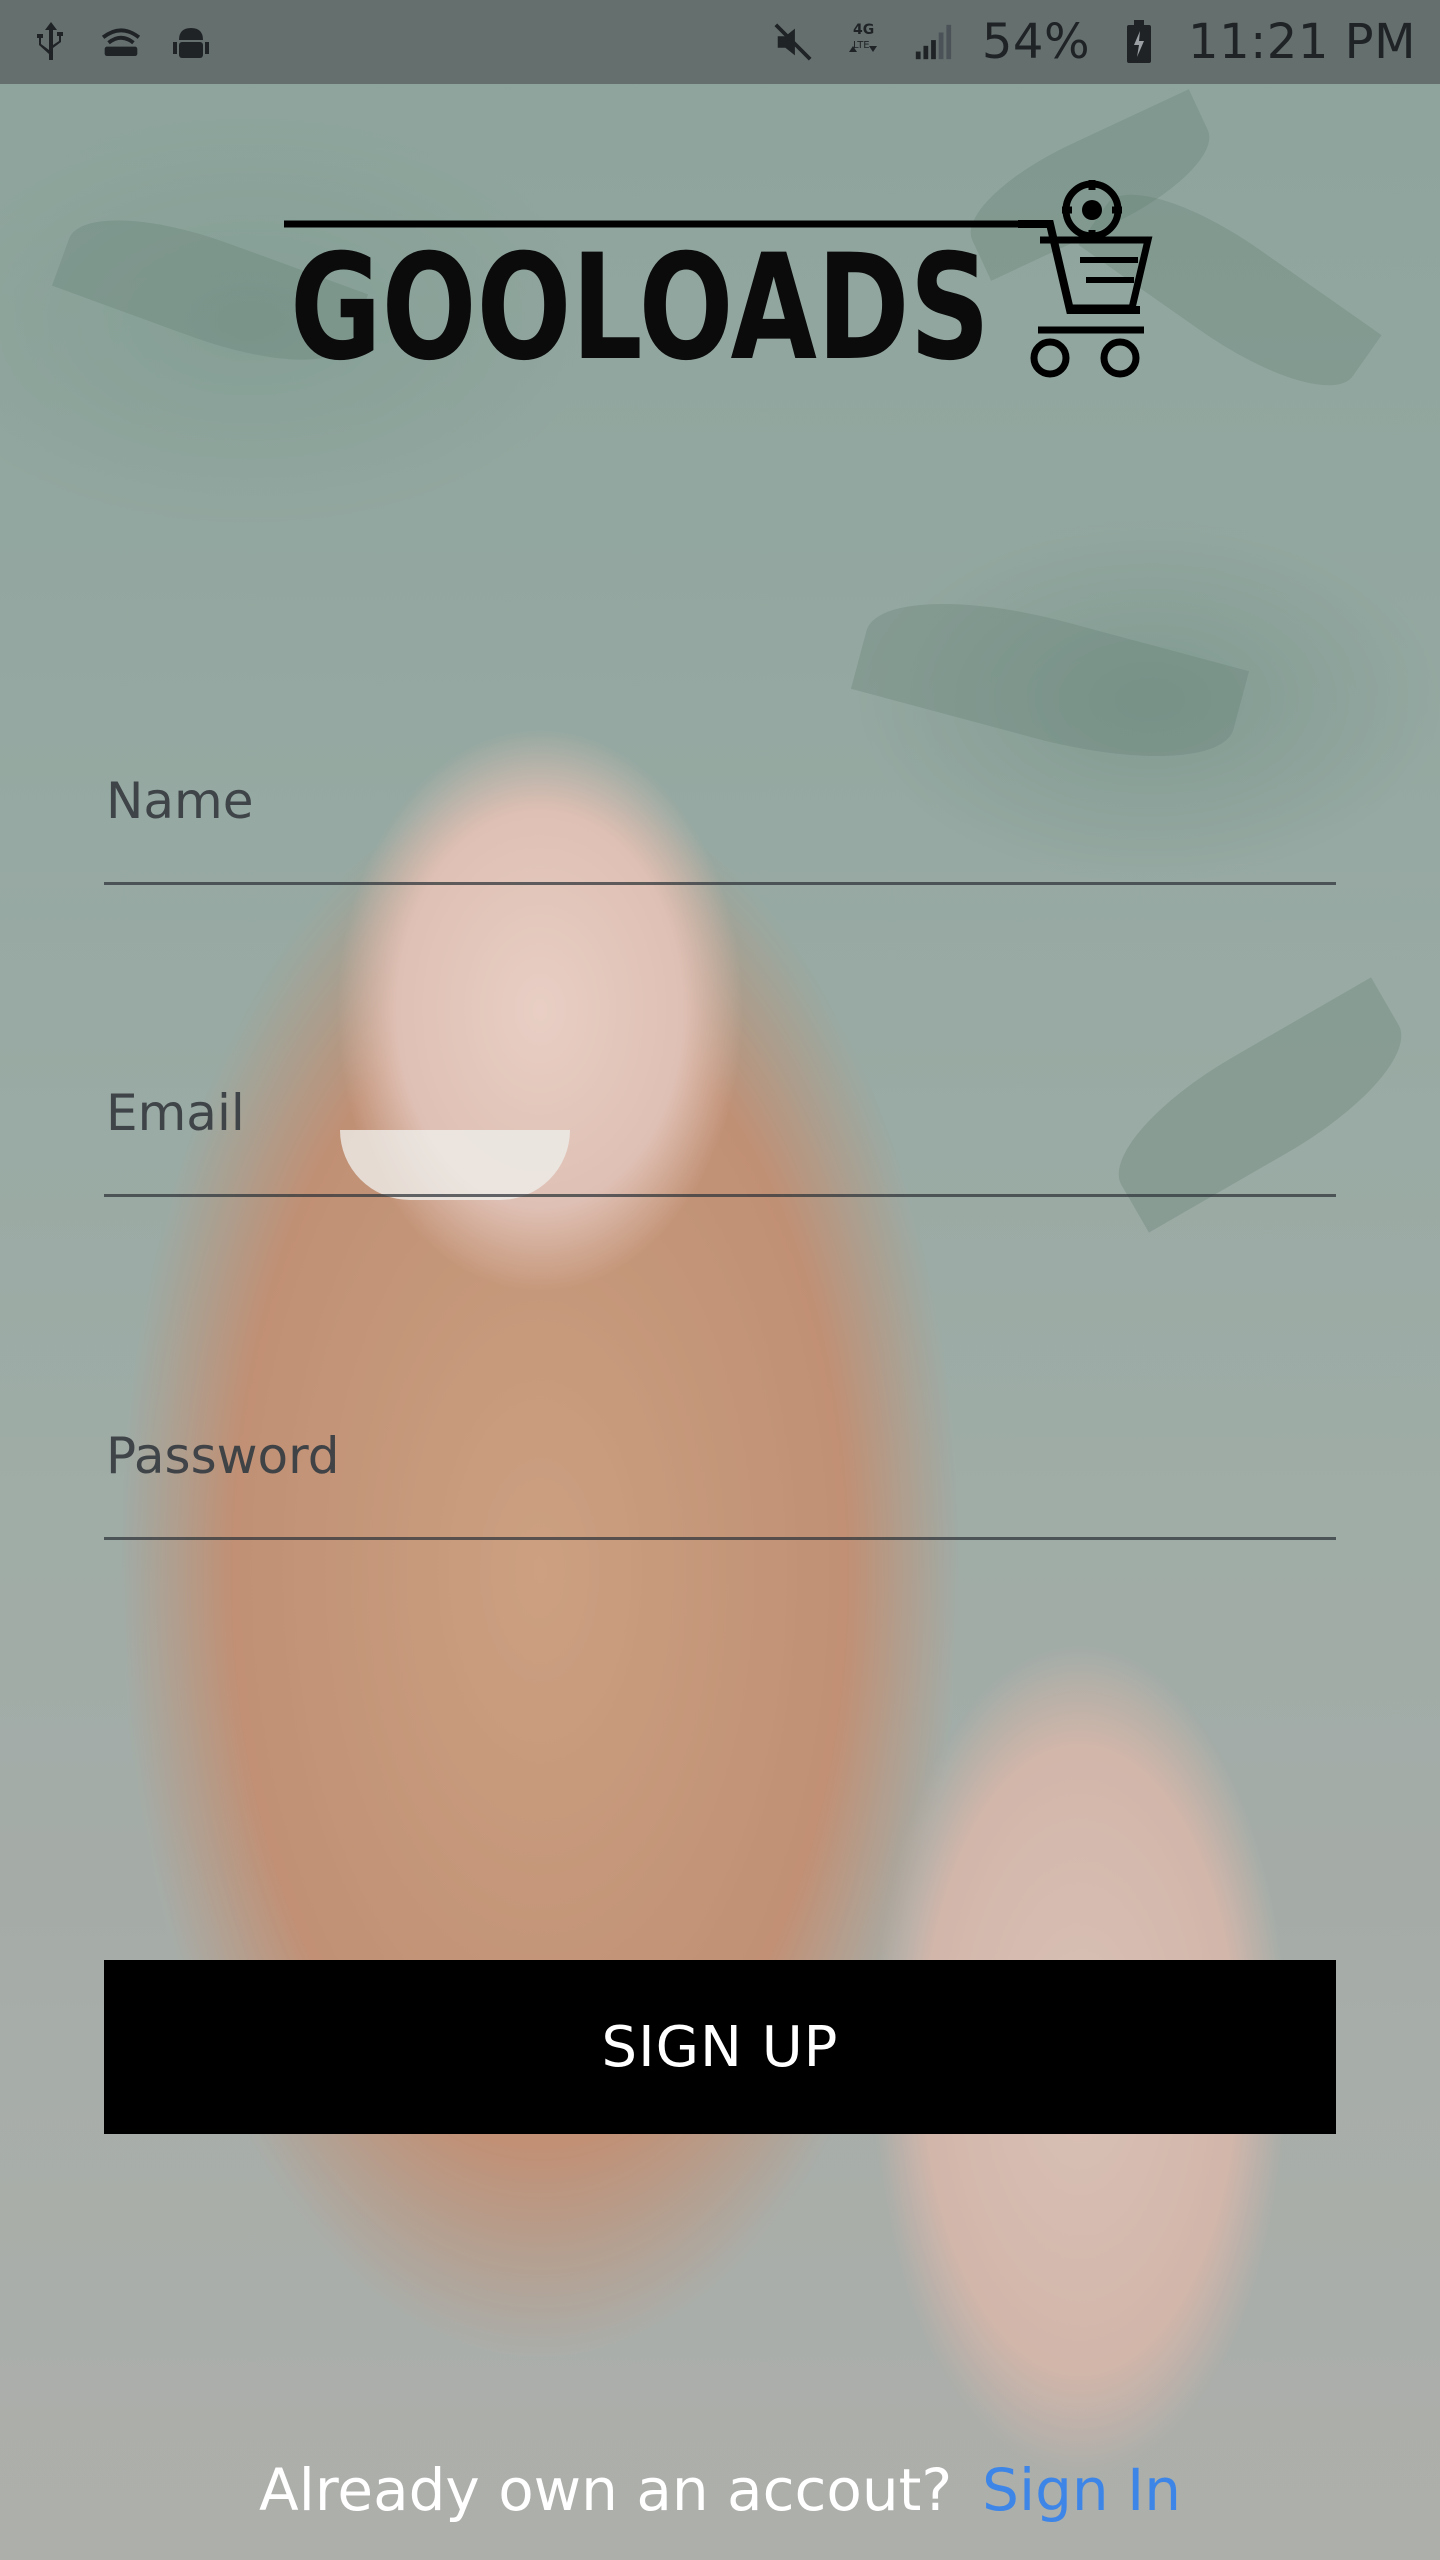 The height and width of the screenshot is (2560, 1440). Describe the element at coordinates (1139, 41) in the screenshot. I see `battery-icon` at that location.